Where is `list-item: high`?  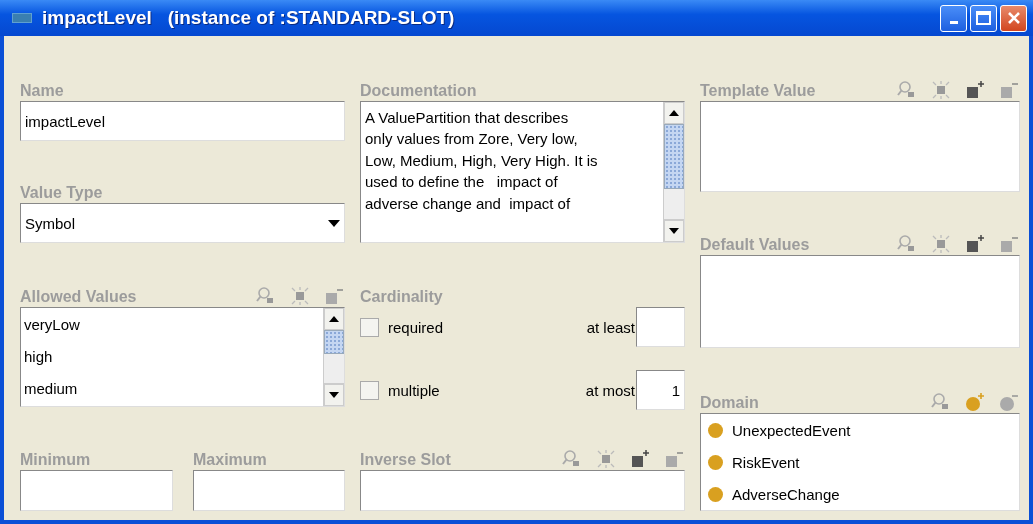
list-item: high is located at coordinates (172, 356).